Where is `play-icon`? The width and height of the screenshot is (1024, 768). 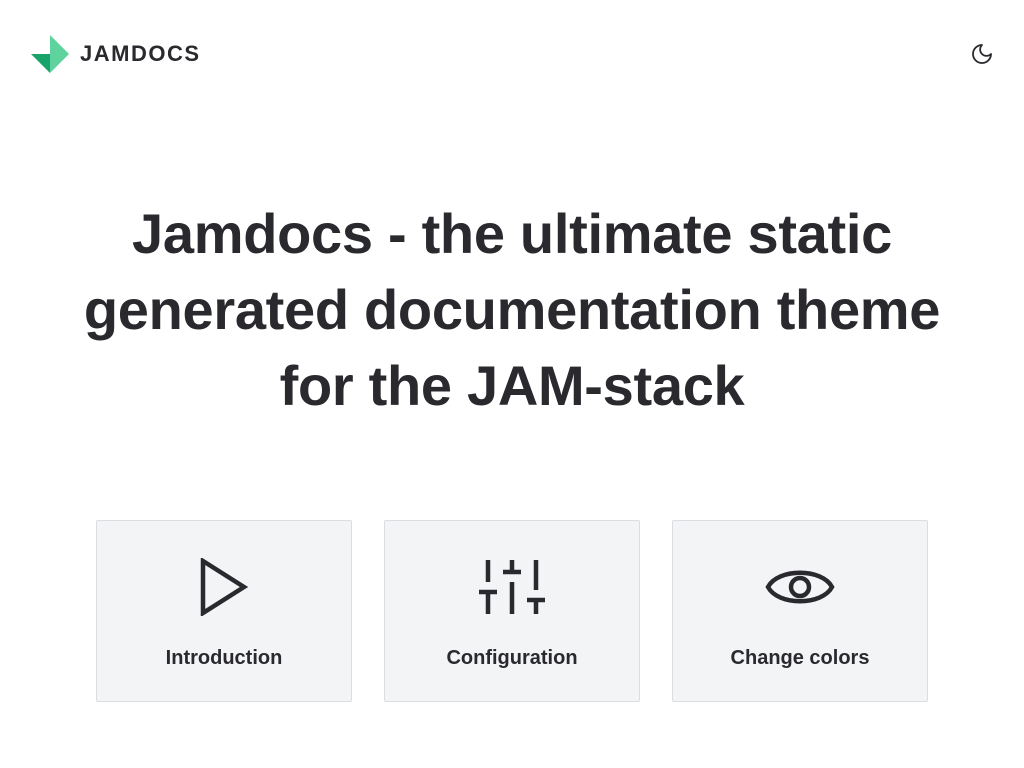
play-icon is located at coordinates (224, 587).